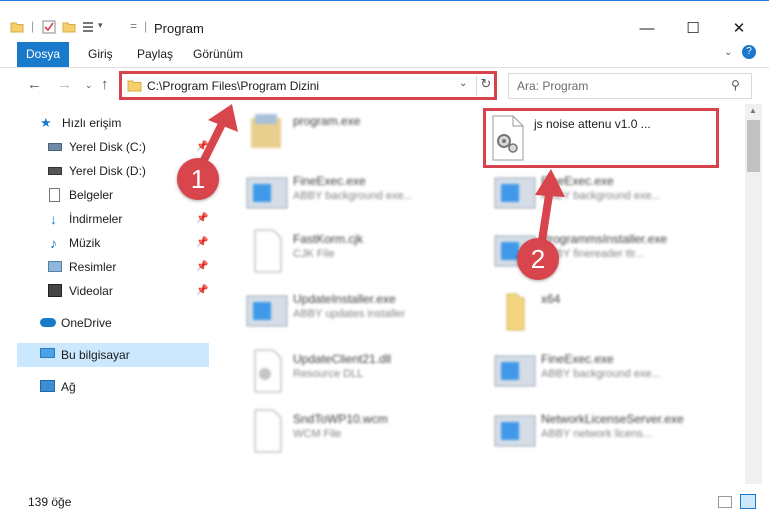 The height and width of the screenshot is (523, 769). Describe the element at coordinates (753, 146) in the screenshot. I see `scroll-thumb` at that location.